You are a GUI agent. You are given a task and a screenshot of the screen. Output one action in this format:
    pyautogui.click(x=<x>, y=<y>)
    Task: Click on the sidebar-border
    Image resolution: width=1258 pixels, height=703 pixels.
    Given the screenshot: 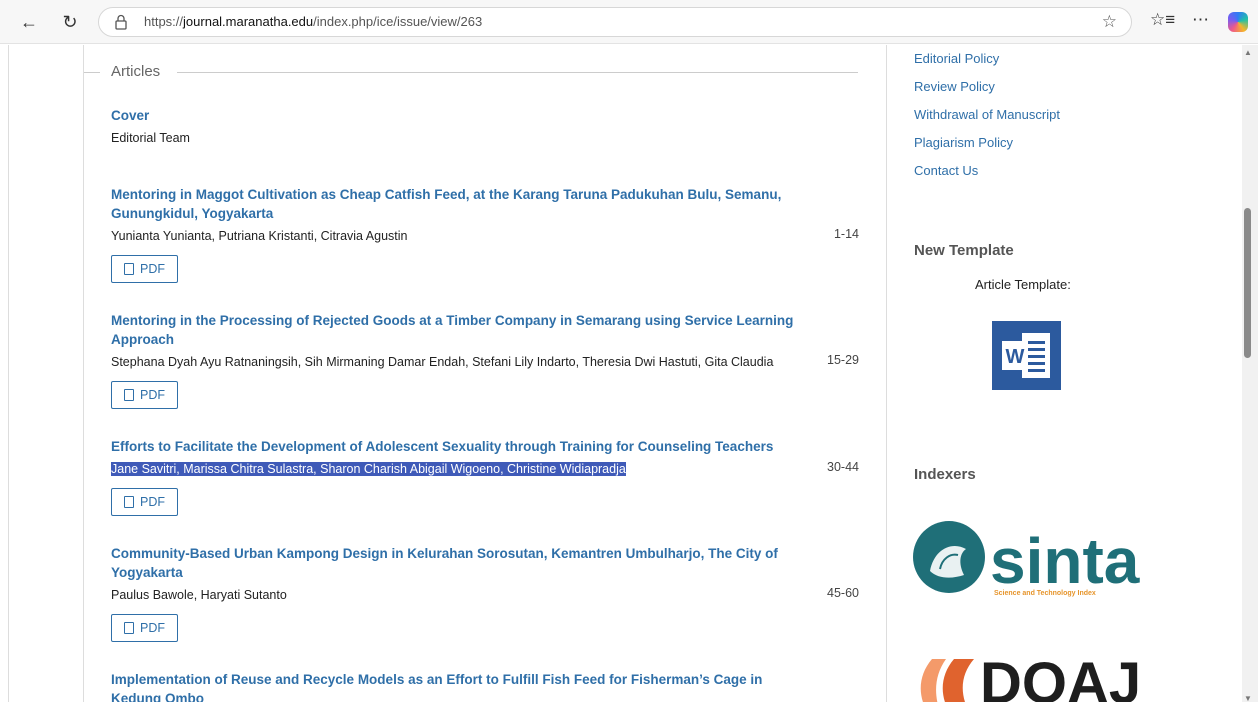 What is the action you would take?
    pyautogui.click(x=886, y=373)
    